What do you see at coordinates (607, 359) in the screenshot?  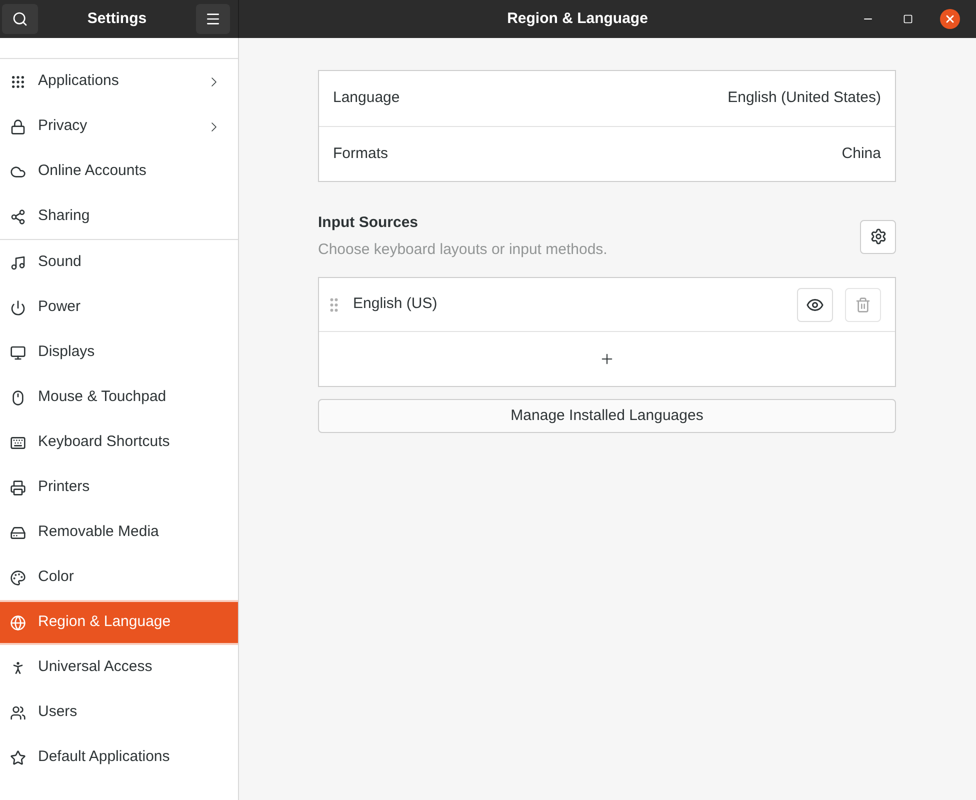 I see `plus-icon` at bounding box center [607, 359].